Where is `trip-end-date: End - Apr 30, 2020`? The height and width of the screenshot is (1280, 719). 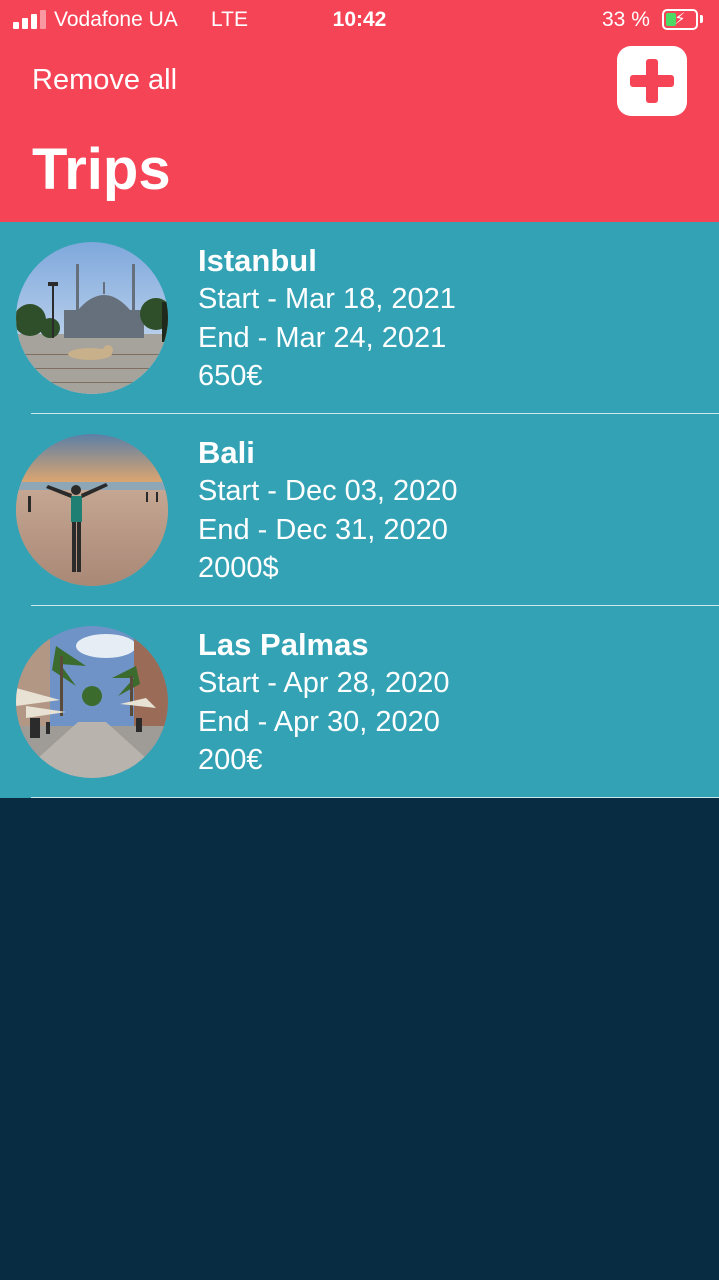
trip-end-date: End - Apr 30, 2020 is located at coordinates (319, 721).